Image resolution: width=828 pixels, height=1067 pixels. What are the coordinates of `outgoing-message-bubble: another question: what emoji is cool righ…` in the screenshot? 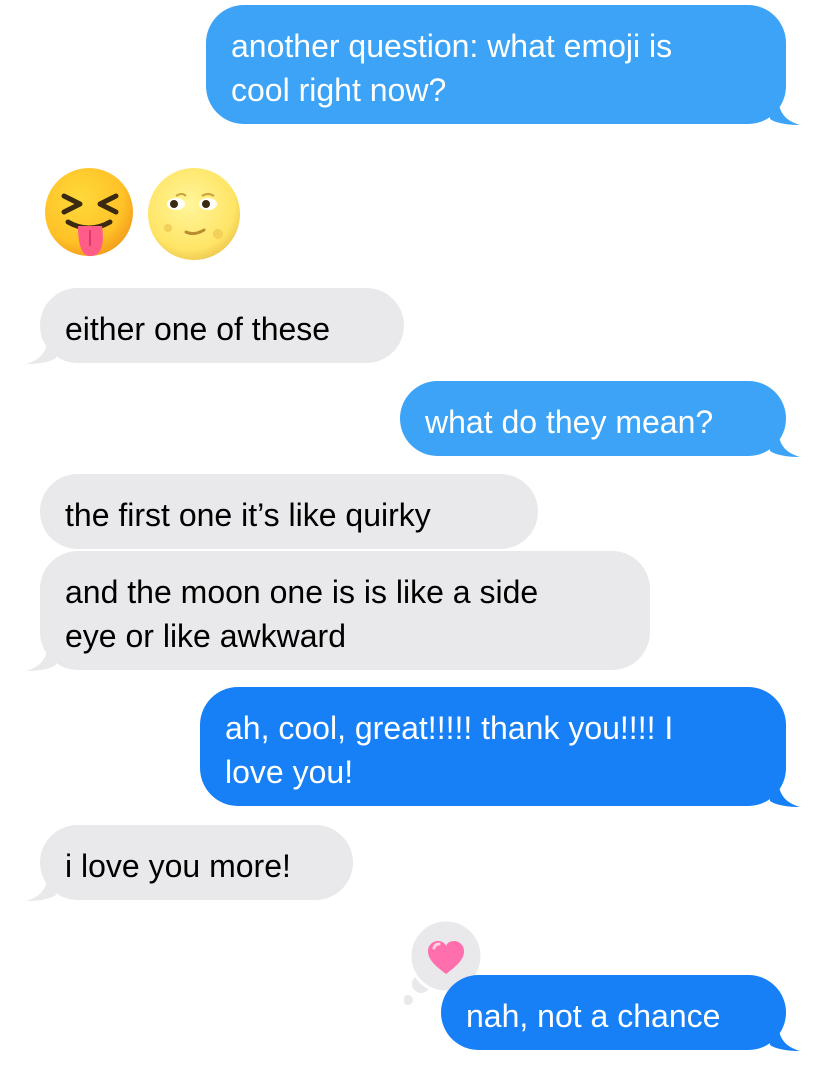 It's located at (503, 65).